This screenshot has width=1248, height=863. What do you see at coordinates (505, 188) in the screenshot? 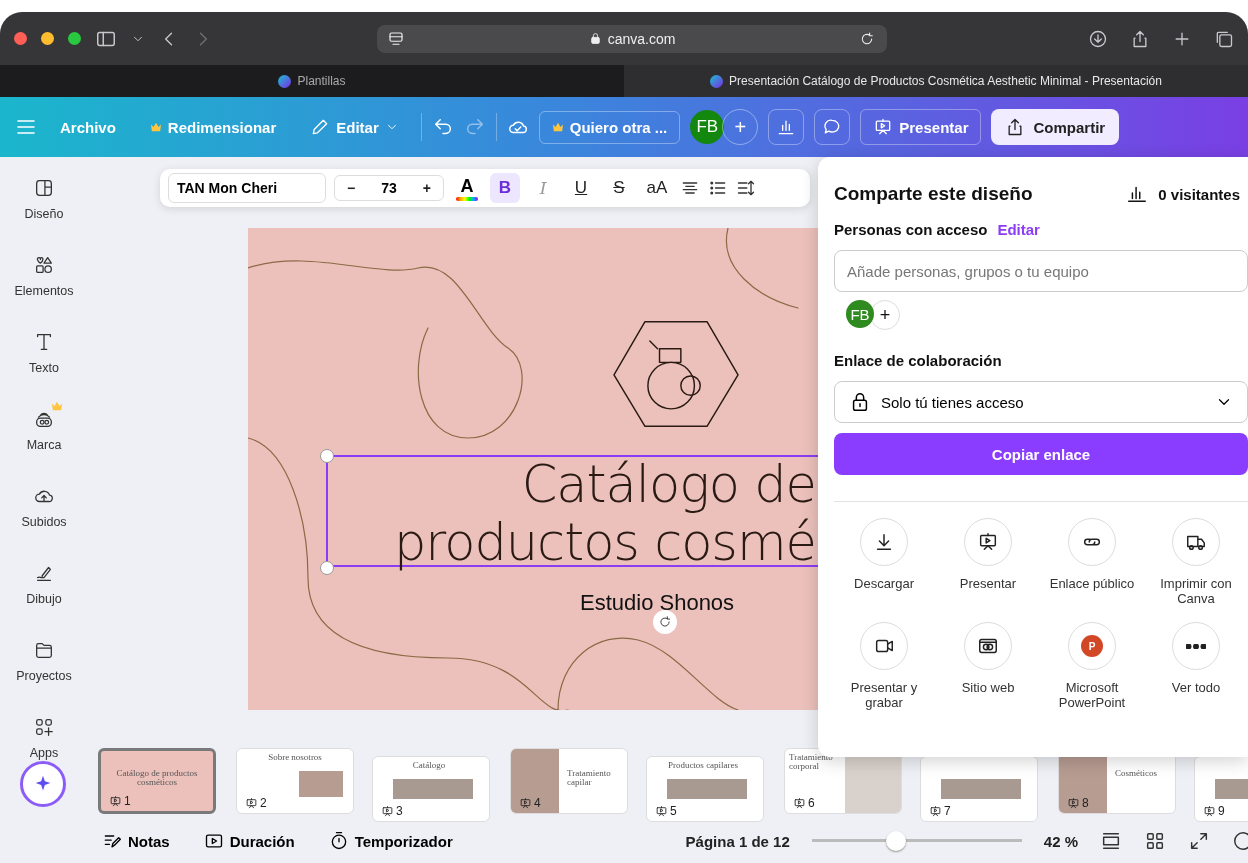
I see `format-button: B` at bounding box center [505, 188].